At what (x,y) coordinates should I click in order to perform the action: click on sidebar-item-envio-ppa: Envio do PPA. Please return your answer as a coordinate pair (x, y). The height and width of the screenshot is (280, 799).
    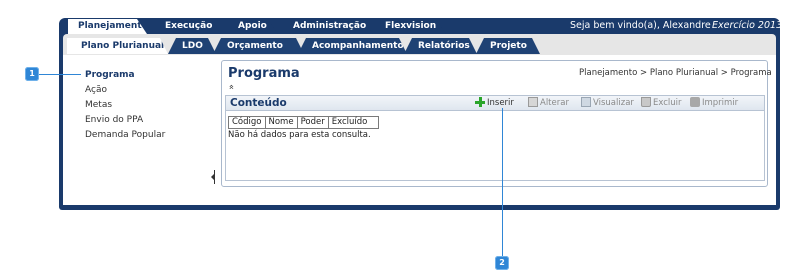
    Looking at the image, I should click on (125, 120).